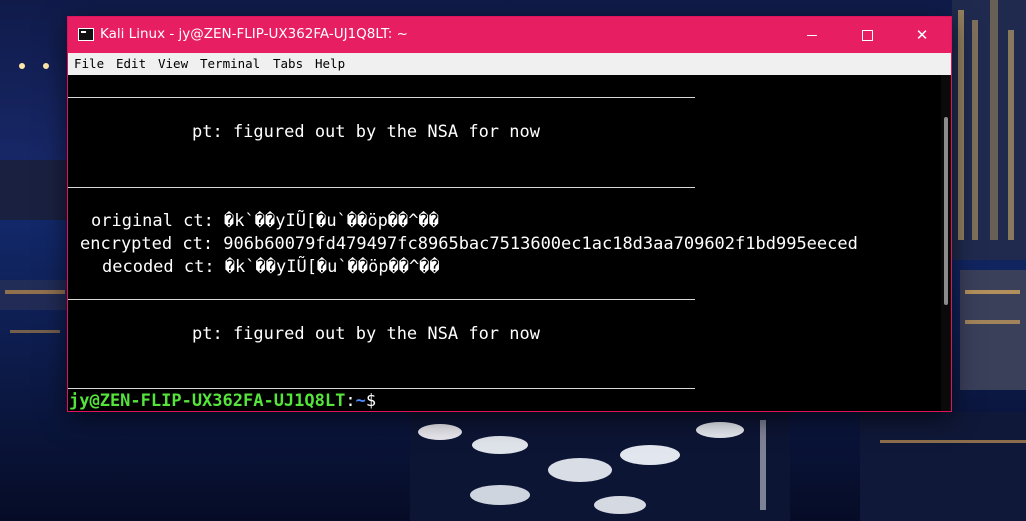 The width and height of the screenshot is (1026, 521). Describe the element at coordinates (89, 63) in the screenshot. I see `menu-file: File` at that location.